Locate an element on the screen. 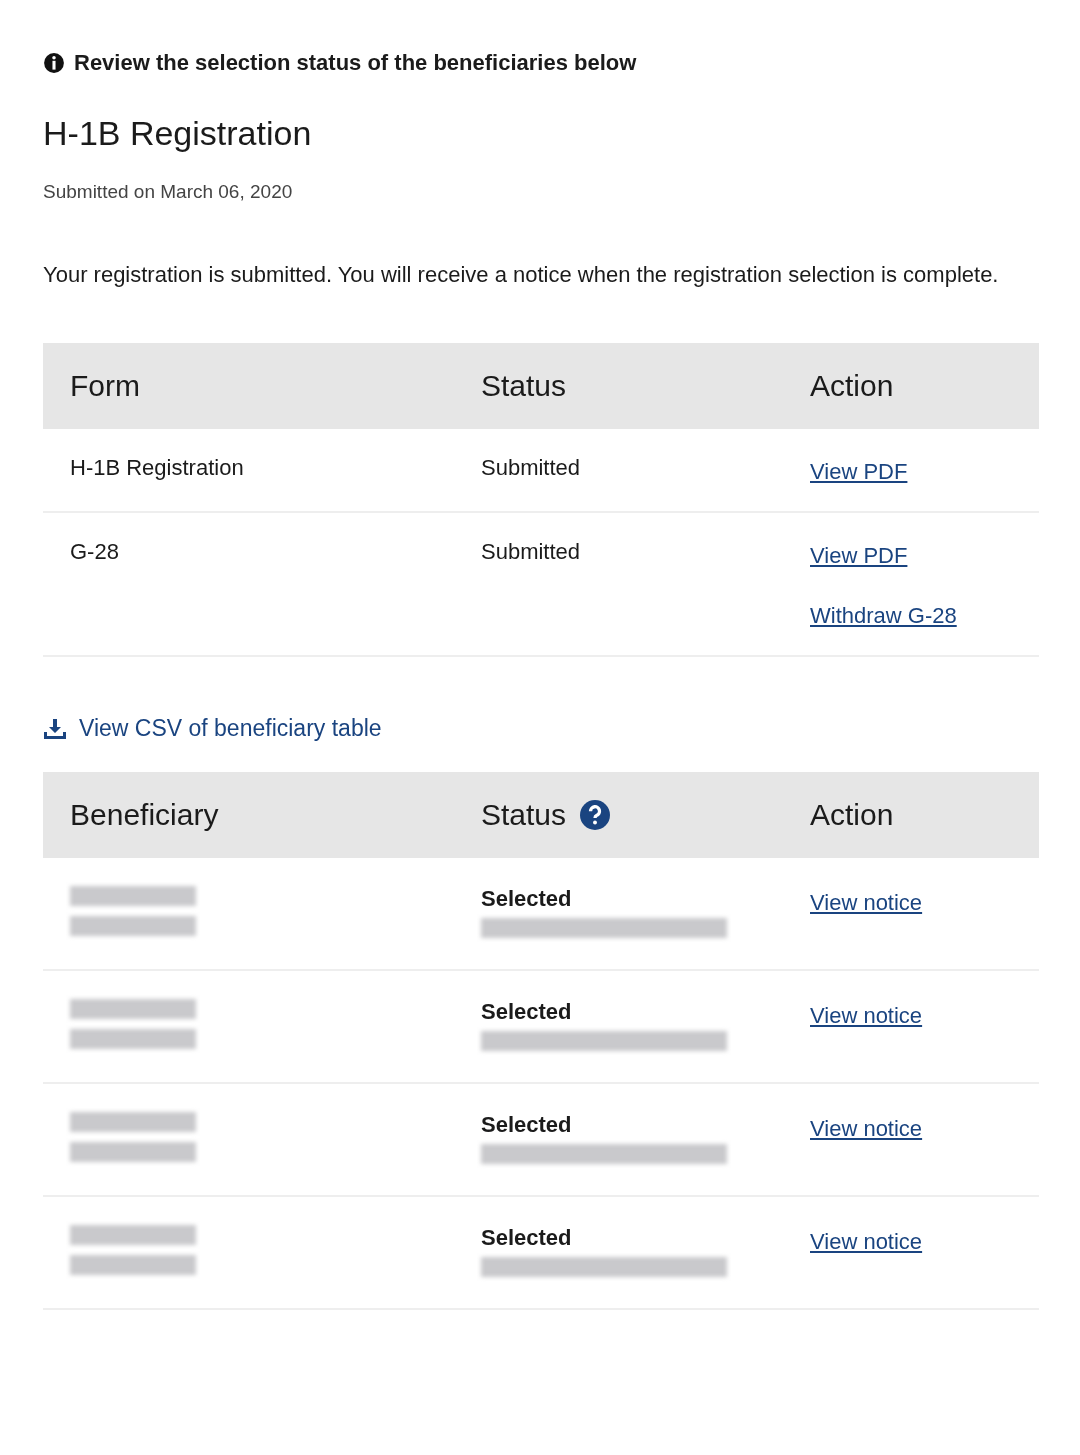  page-title: H-1B Registration is located at coordinates (178, 133).